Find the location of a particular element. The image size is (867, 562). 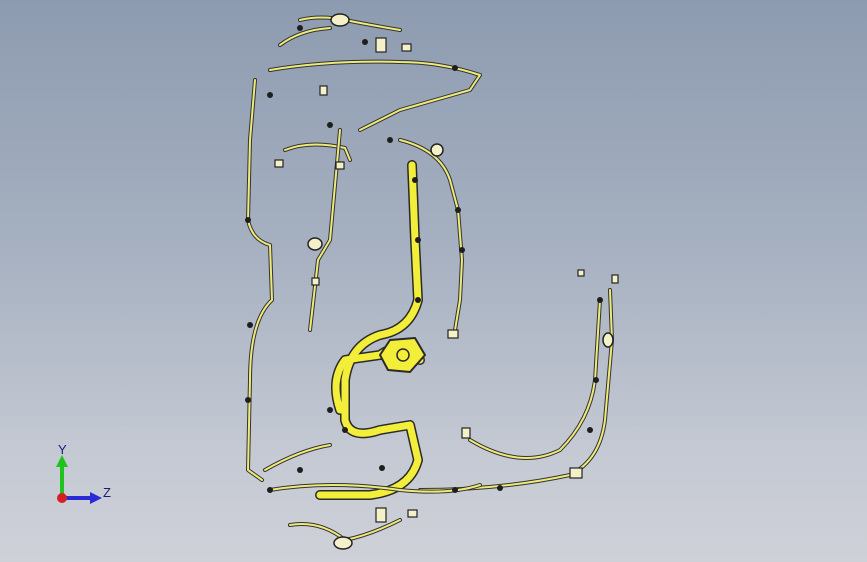

top-branch-wire-fill is located at coordinates (375, 88).